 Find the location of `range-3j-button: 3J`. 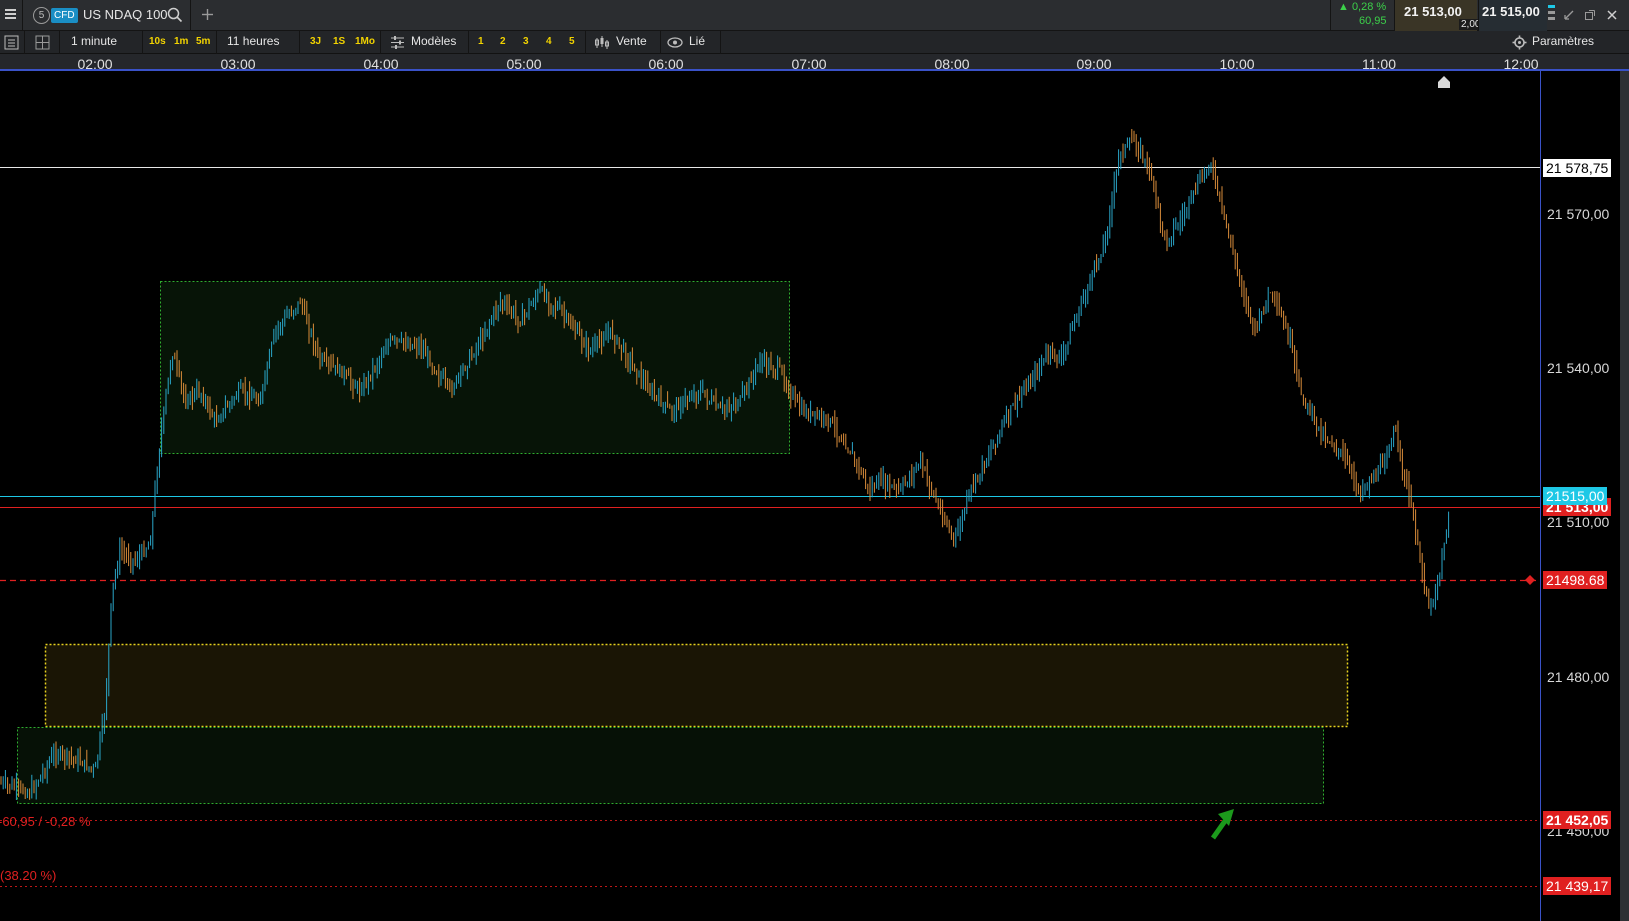

range-3j-button: 3J is located at coordinates (315, 41).